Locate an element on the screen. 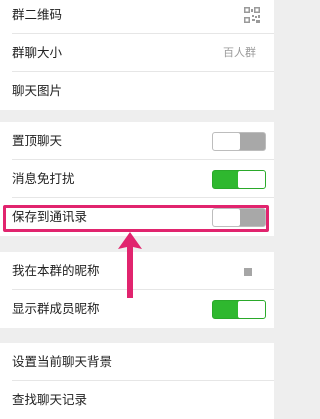 The width and height of the screenshot is (320, 419). qr-code-icon is located at coordinates (252, 15).